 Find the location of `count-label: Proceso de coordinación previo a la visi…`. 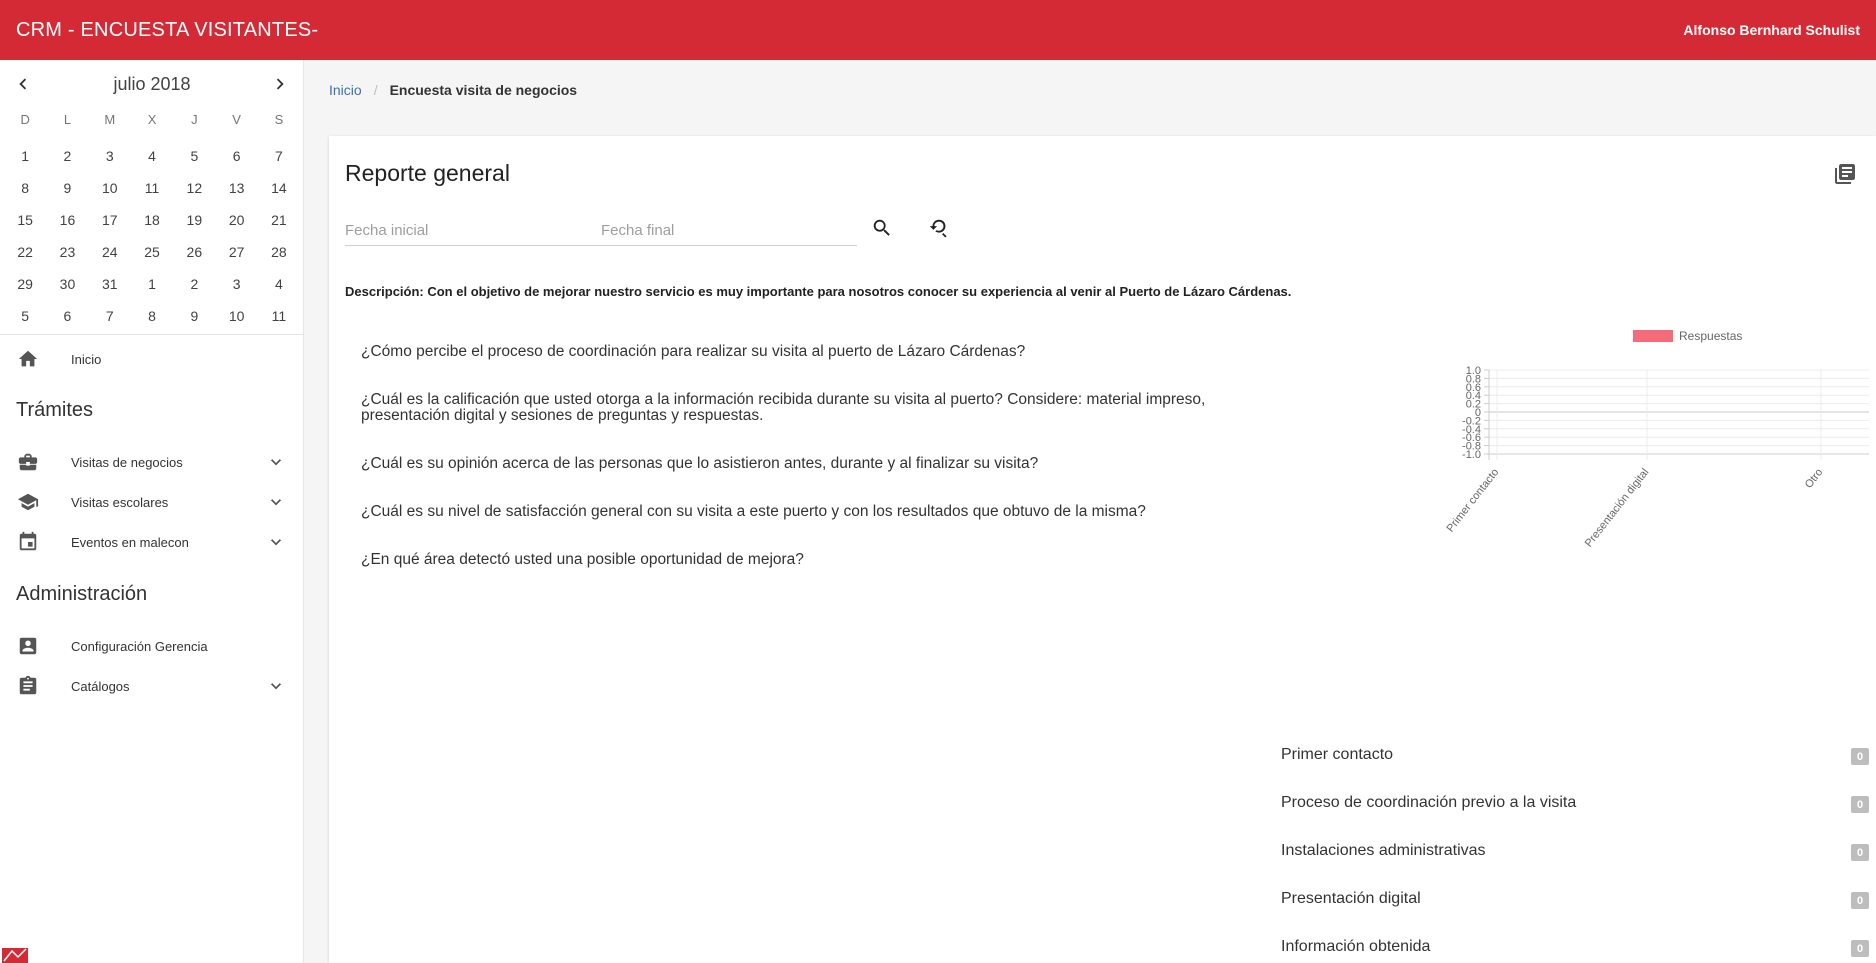

count-label: Proceso de coordinación previo a la visi… is located at coordinates (1429, 802).